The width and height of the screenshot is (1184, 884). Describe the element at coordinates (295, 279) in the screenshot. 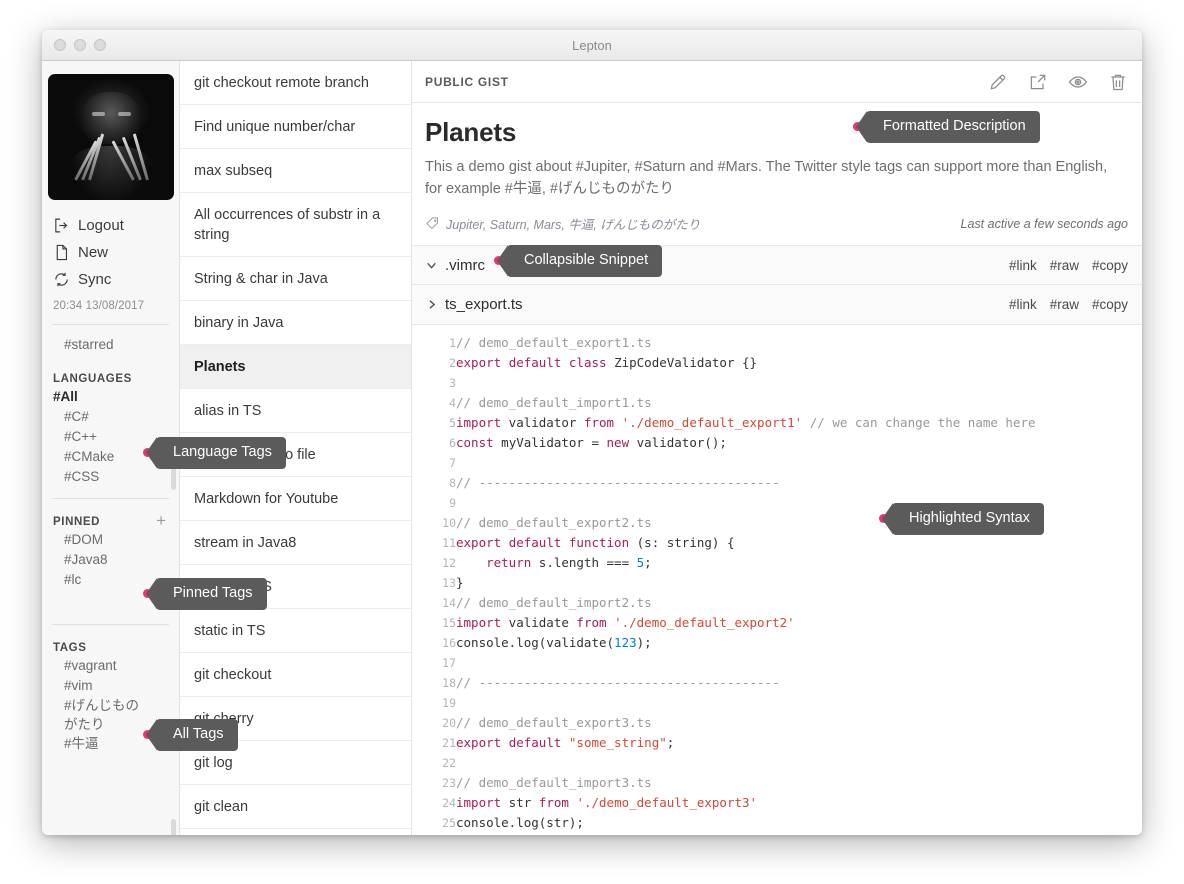

I see `list-item: String & char in Java` at that location.